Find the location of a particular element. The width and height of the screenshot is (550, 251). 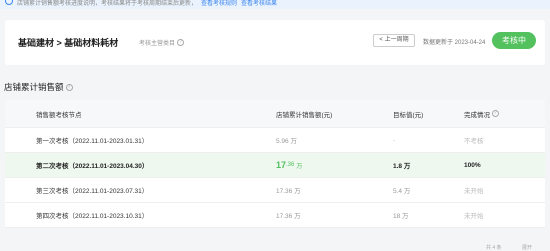

sales-cell: 5.96 万 is located at coordinates (286, 141).